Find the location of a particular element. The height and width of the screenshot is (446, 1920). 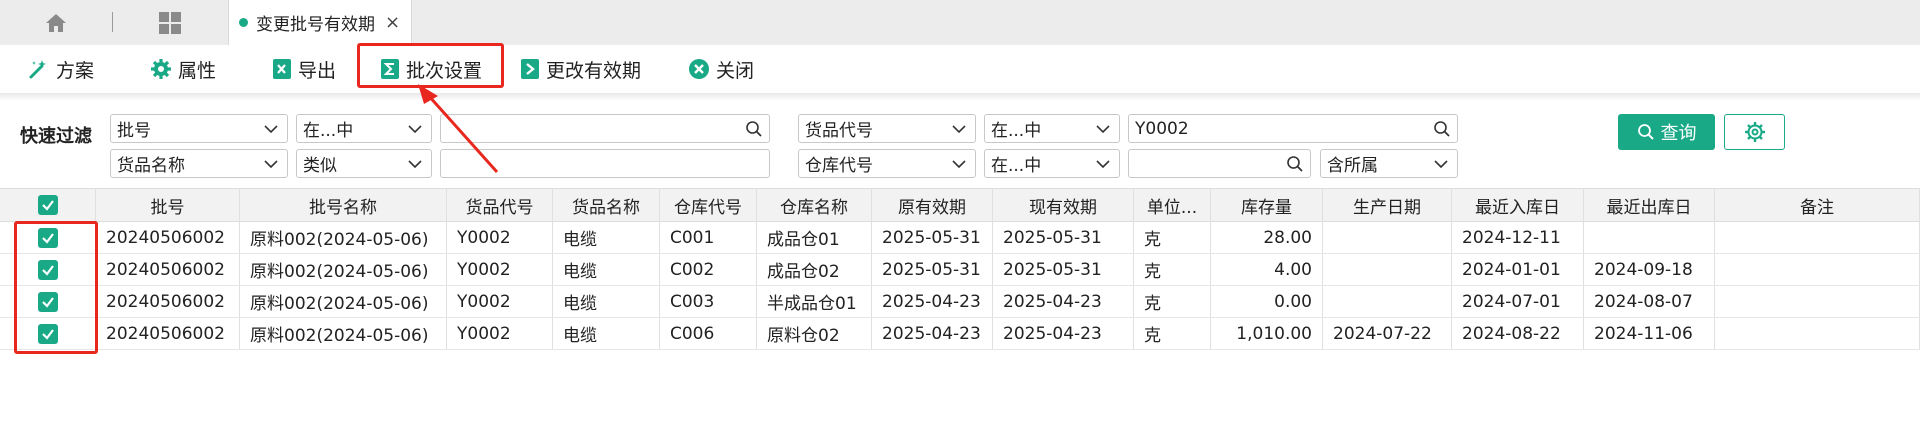

checkbox-checked-icon is located at coordinates (47, 205).